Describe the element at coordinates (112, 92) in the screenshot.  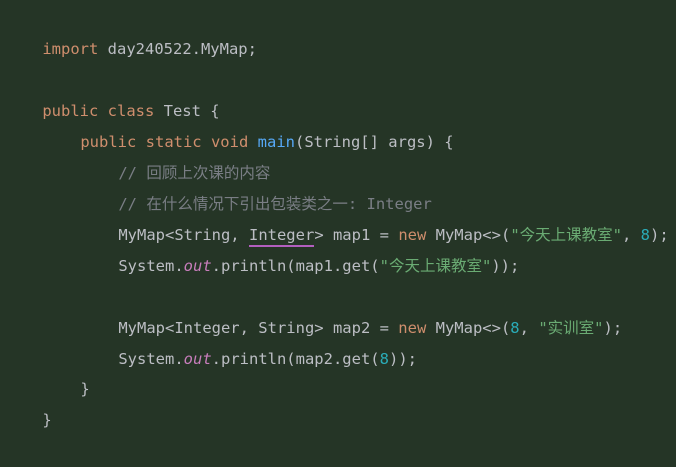
I see `code-line-class-declaration: public class Test {` at that location.